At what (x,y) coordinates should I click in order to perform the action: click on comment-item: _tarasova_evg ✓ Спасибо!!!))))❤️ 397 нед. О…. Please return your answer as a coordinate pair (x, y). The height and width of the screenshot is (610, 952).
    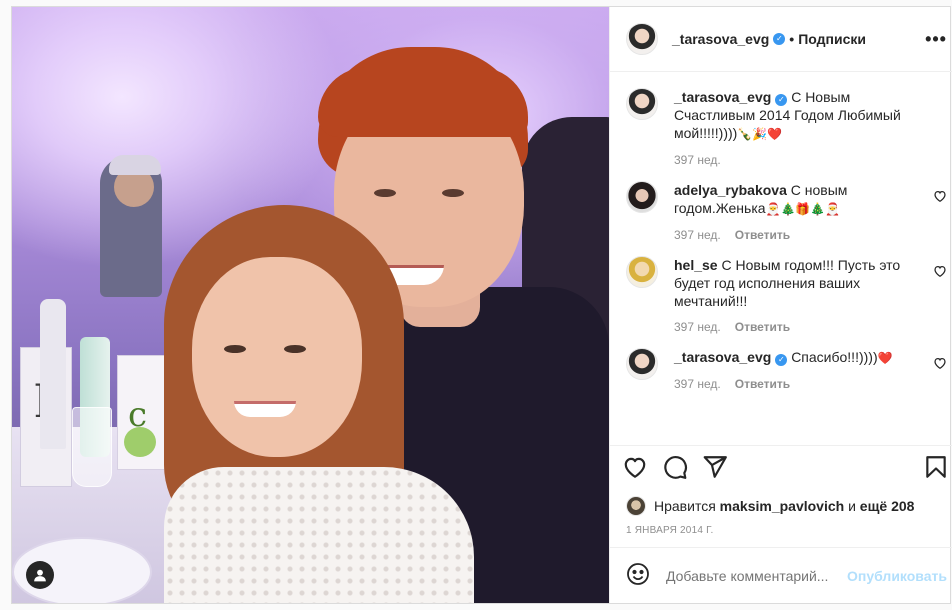
    Looking at the image, I should click on (786, 369).